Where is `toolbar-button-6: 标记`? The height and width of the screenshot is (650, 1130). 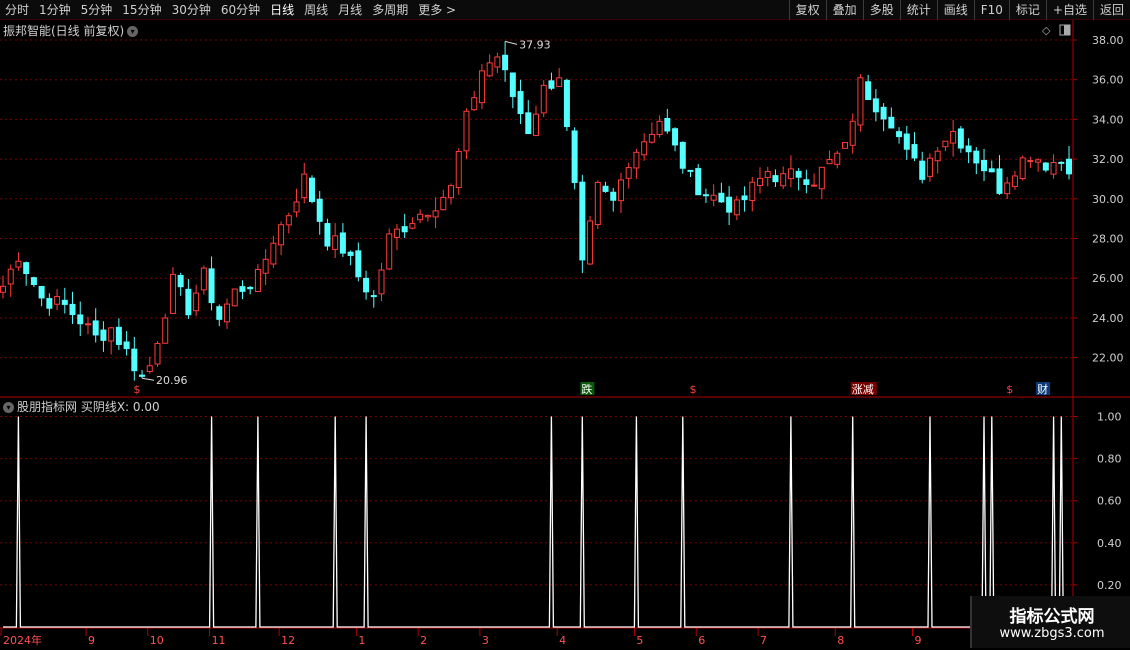
toolbar-button-6: 标记 is located at coordinates (1027, 10).